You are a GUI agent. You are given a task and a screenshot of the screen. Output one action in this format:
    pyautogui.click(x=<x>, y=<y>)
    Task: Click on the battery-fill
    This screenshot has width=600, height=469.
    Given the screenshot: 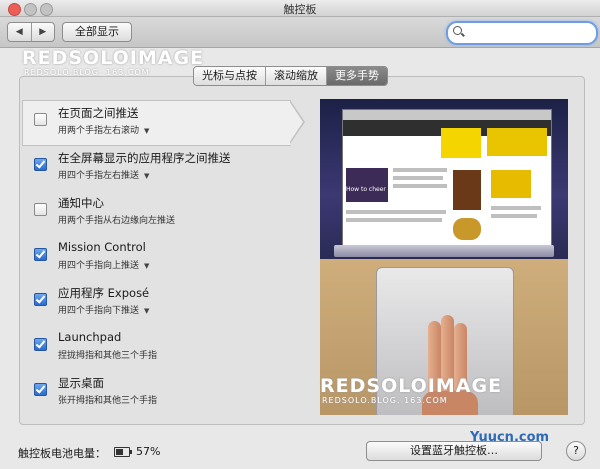 What is the action you would take?
    pyautogui.click(x=119, y=452)
    